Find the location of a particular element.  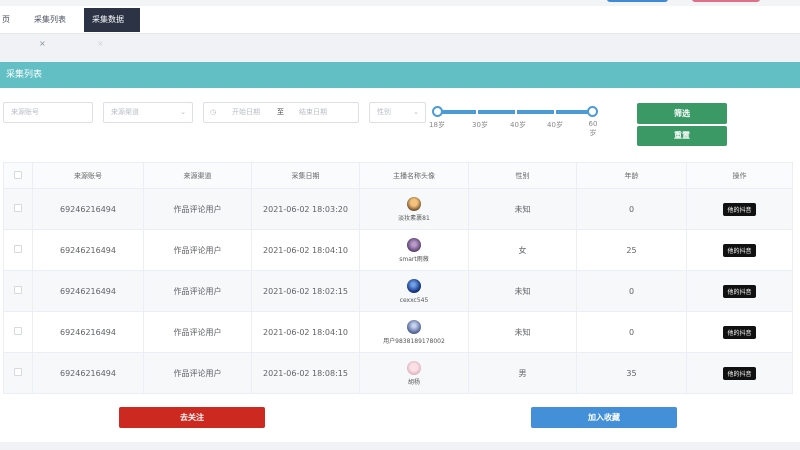

date-cell: 2021-06-02 18:02:15 is located at coordinates (305, 291).